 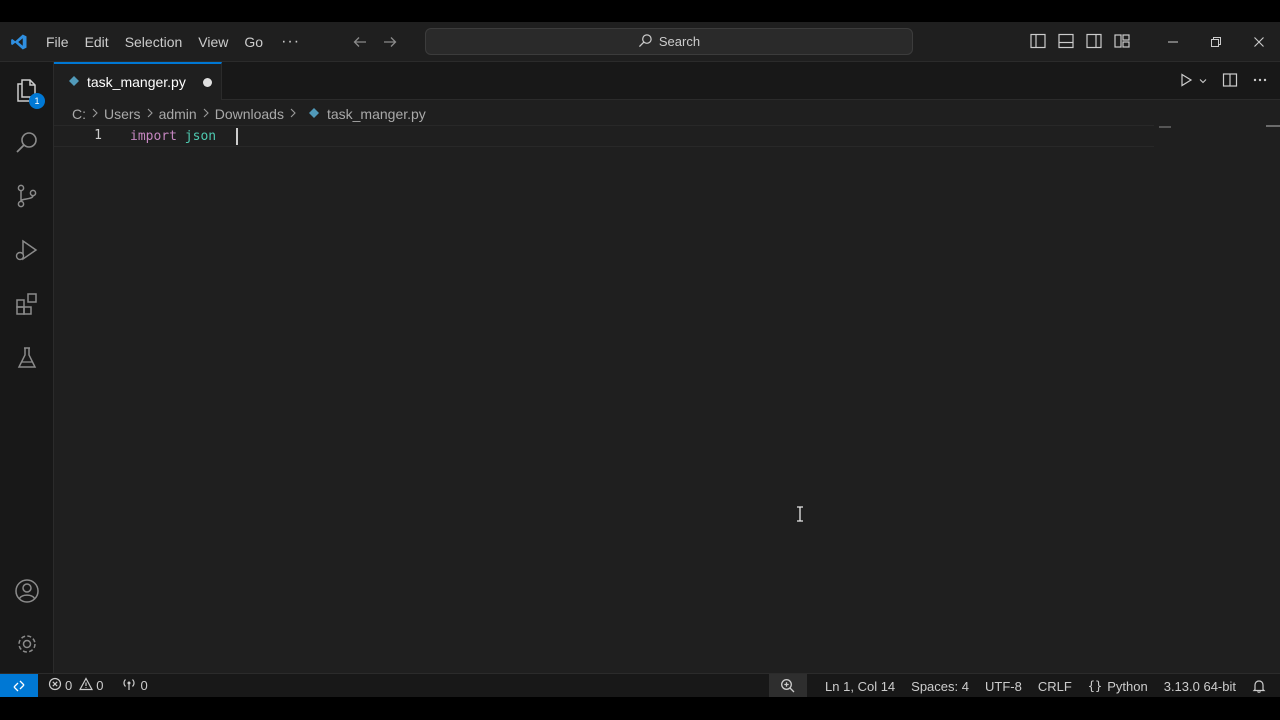 I want to click on broadcast-icon, so click(x=129, y=685).